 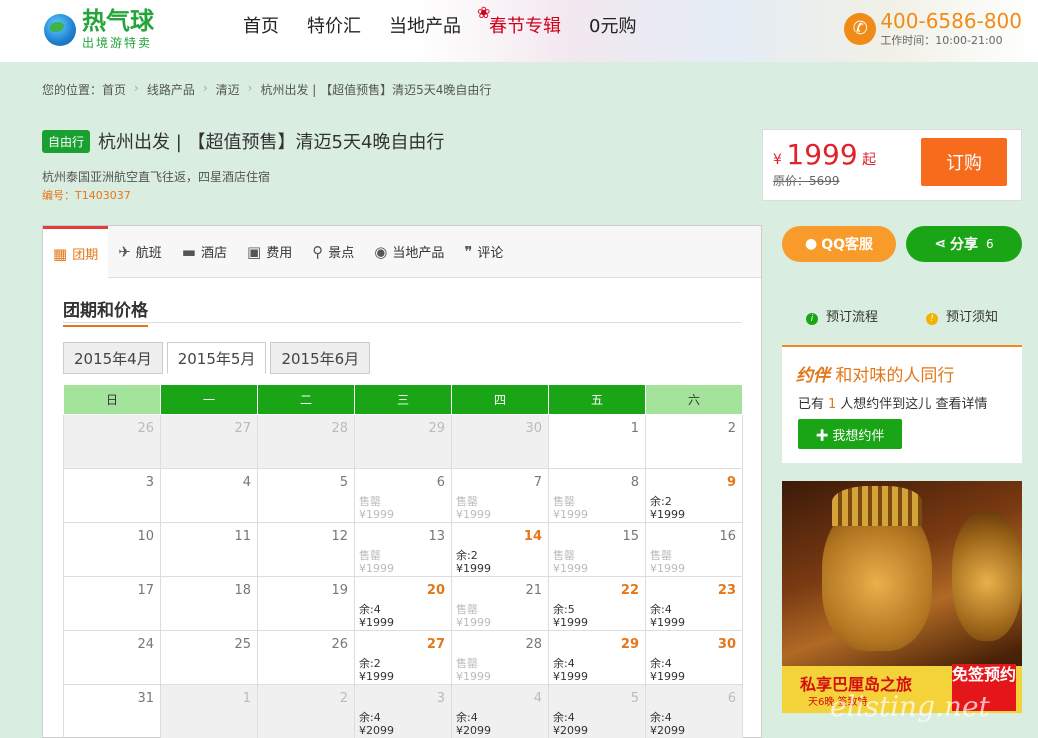 I want to click on work-hours: 工作时间：10:00-21:00, so click(x=941, y=40).